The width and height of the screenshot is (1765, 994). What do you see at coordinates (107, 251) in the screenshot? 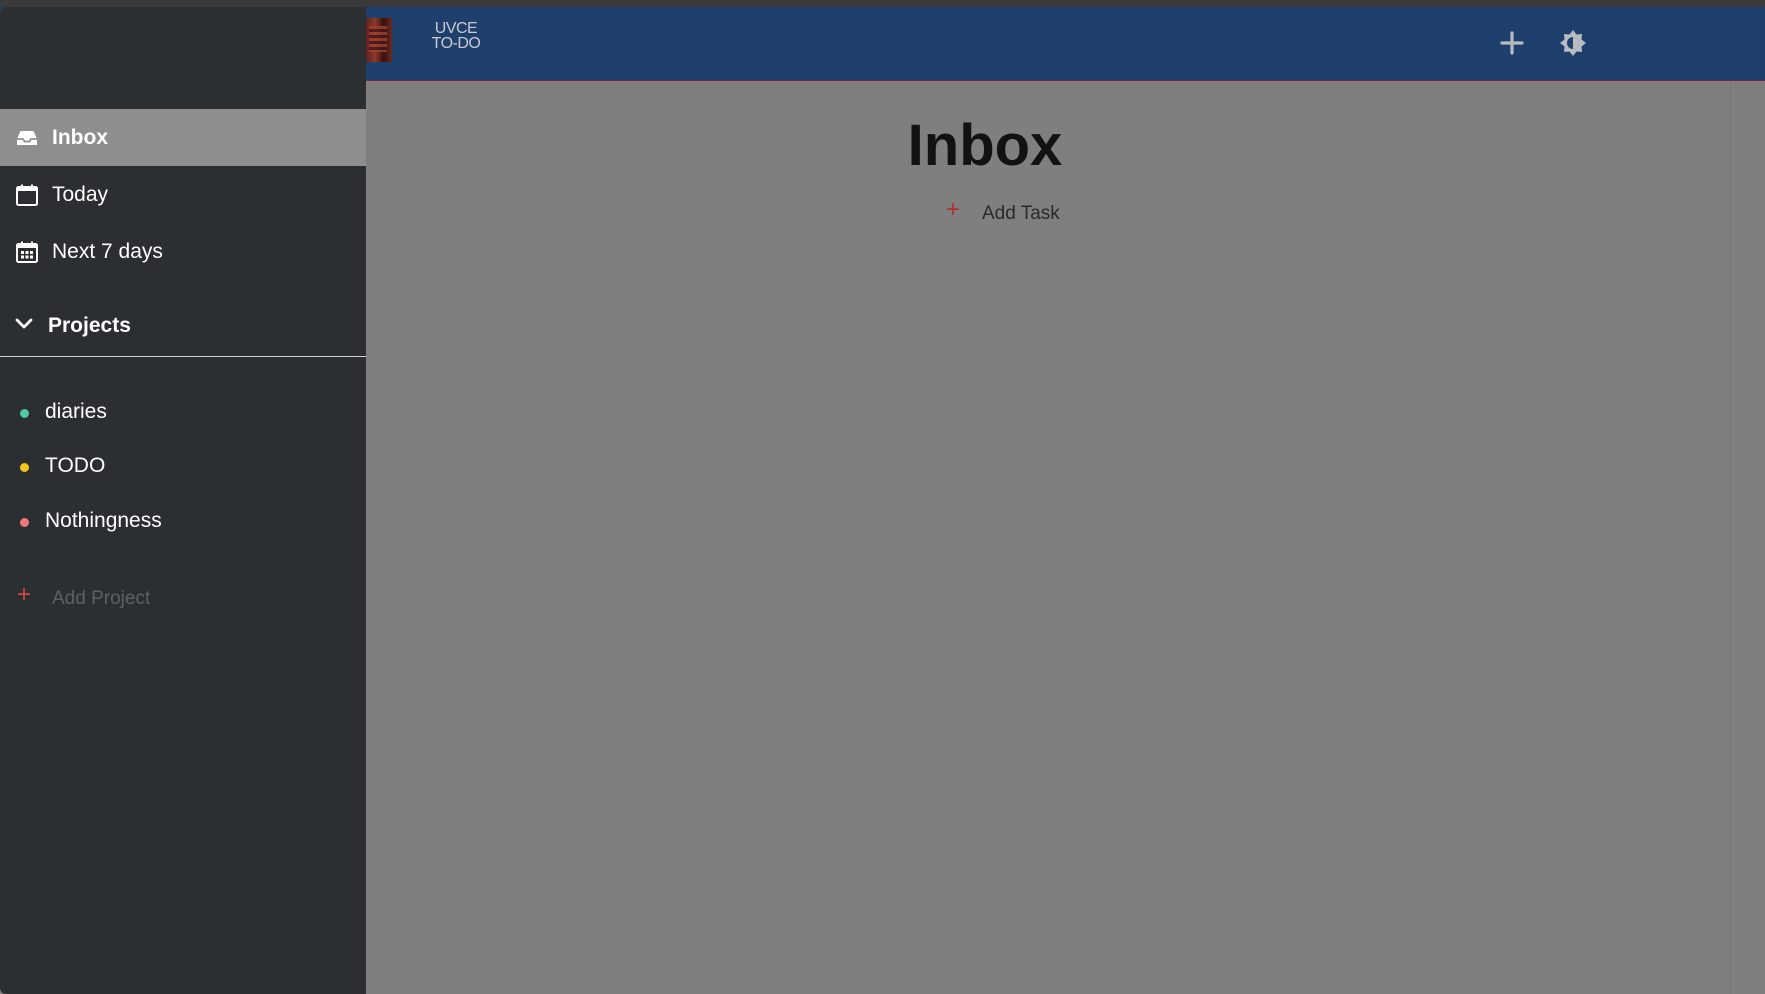
I see `sidebar-item-label: Next 7 days` at bounding box center [107, 251].